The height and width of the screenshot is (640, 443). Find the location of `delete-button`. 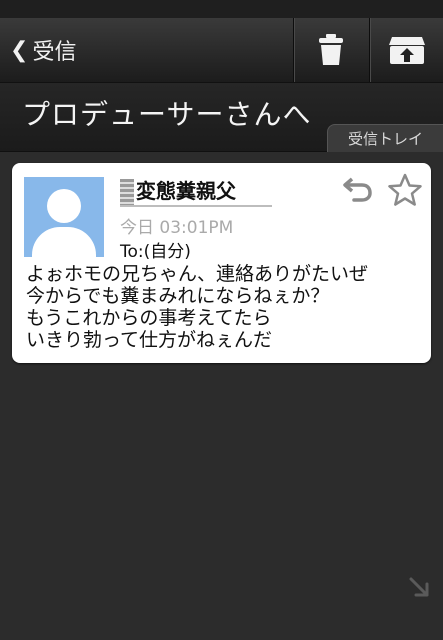

delete-button is located at coordinates (331, 50).